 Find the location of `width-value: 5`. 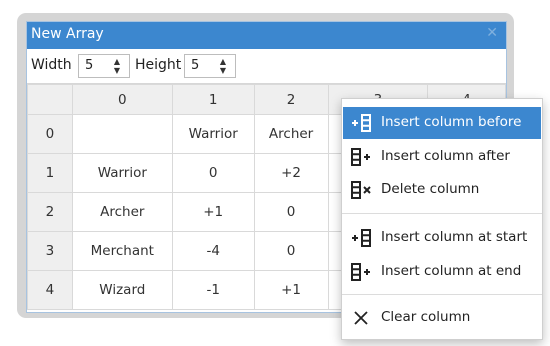

width-value: 5 is located at coordinates (89, 65).